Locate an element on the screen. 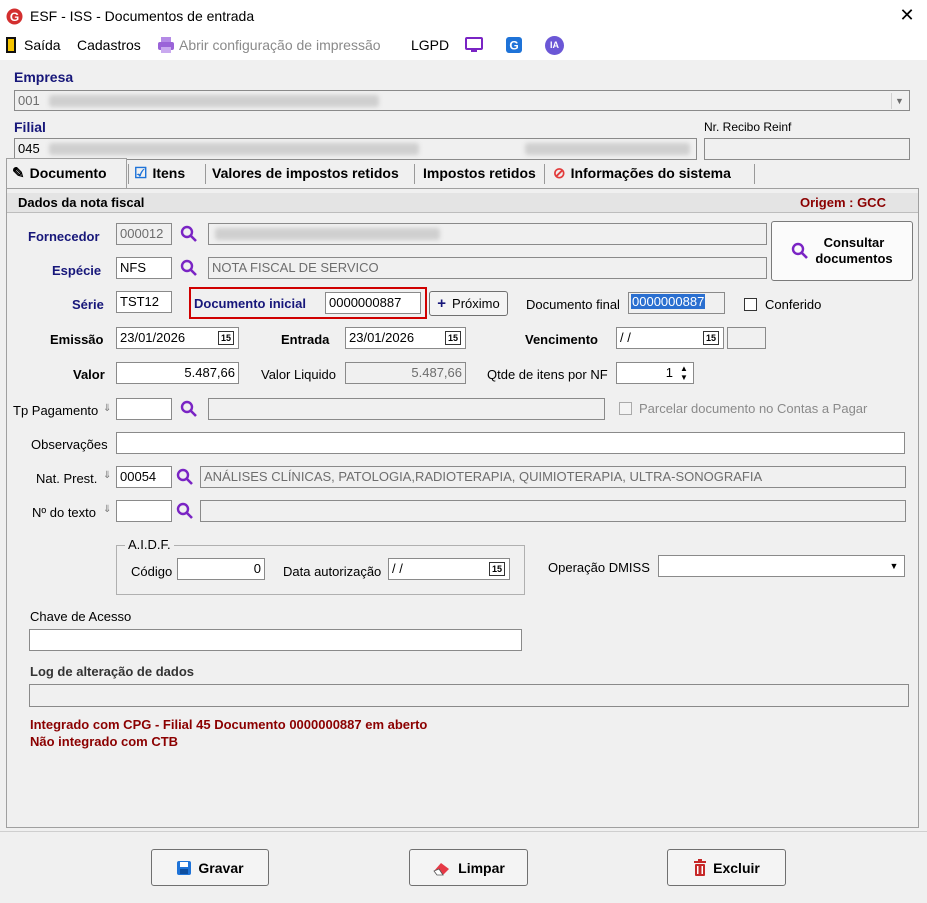  tab-documento: ✎ Documento is located at coordinates (59, 172).